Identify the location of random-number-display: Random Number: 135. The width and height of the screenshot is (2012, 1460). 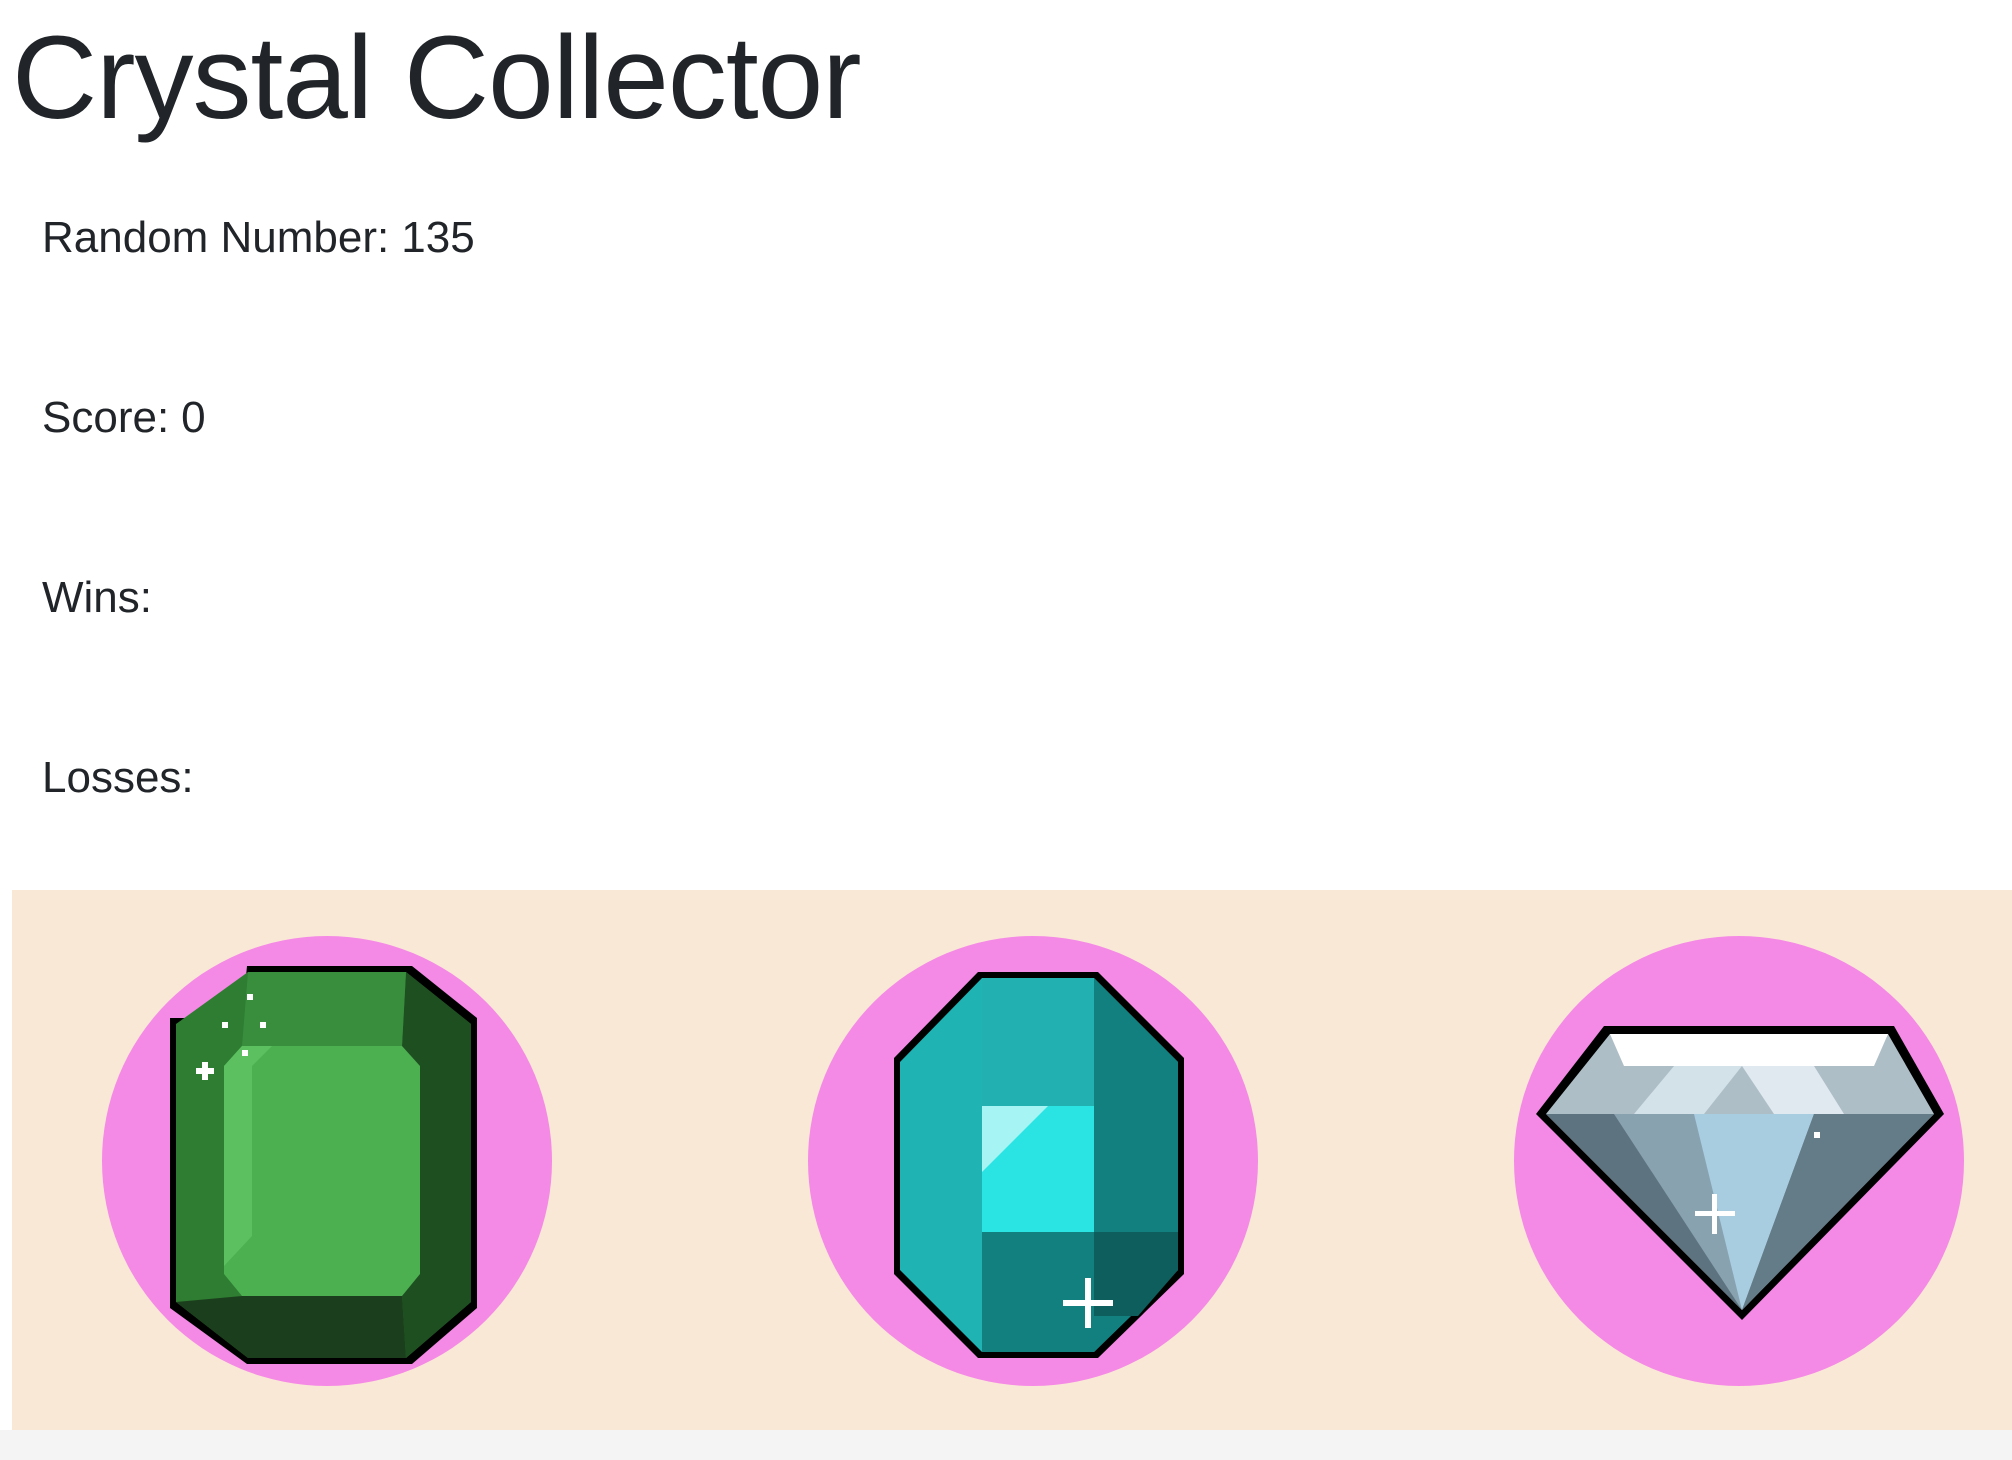
(258, 238).